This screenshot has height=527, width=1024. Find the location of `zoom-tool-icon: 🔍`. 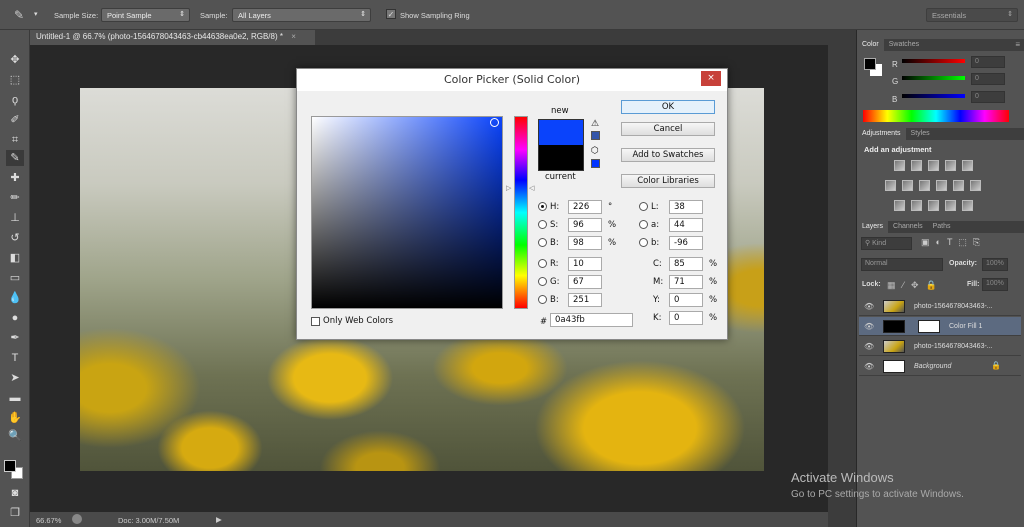

zoom-tool-icon: 🔍 is located at coordinates (15, 436).